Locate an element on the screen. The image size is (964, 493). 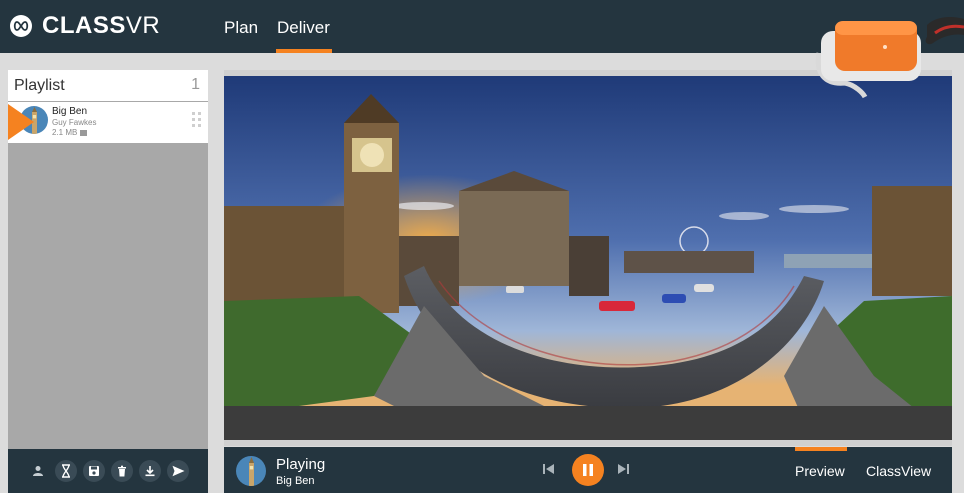
person-icon is located at coordinates (38, 471).